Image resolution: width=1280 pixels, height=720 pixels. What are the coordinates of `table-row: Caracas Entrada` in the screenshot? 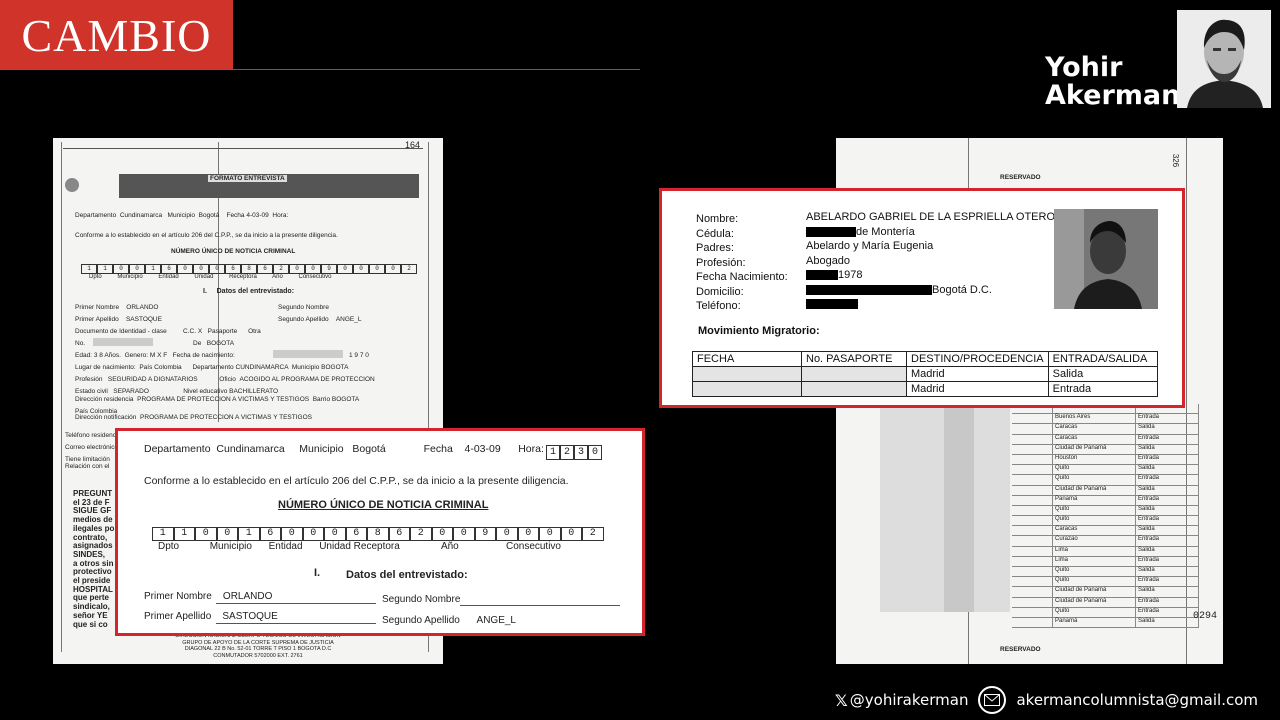 It's located at (1105, 439).